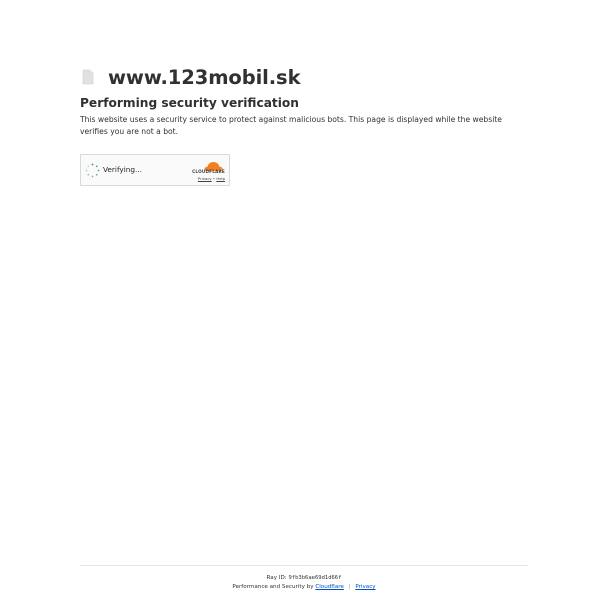 Image resolution: width=600 pixels, height=600 pixels. What do you see at coordinates (304, 77) in the screenshot?
I see `site-header: www.123mobil.sk` at bounding box center [304, 77].